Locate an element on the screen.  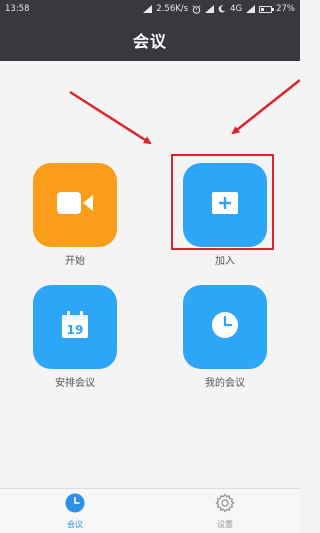
status-indicators: 2.56K/s 4G 27% is located at coordinates (219, 9).